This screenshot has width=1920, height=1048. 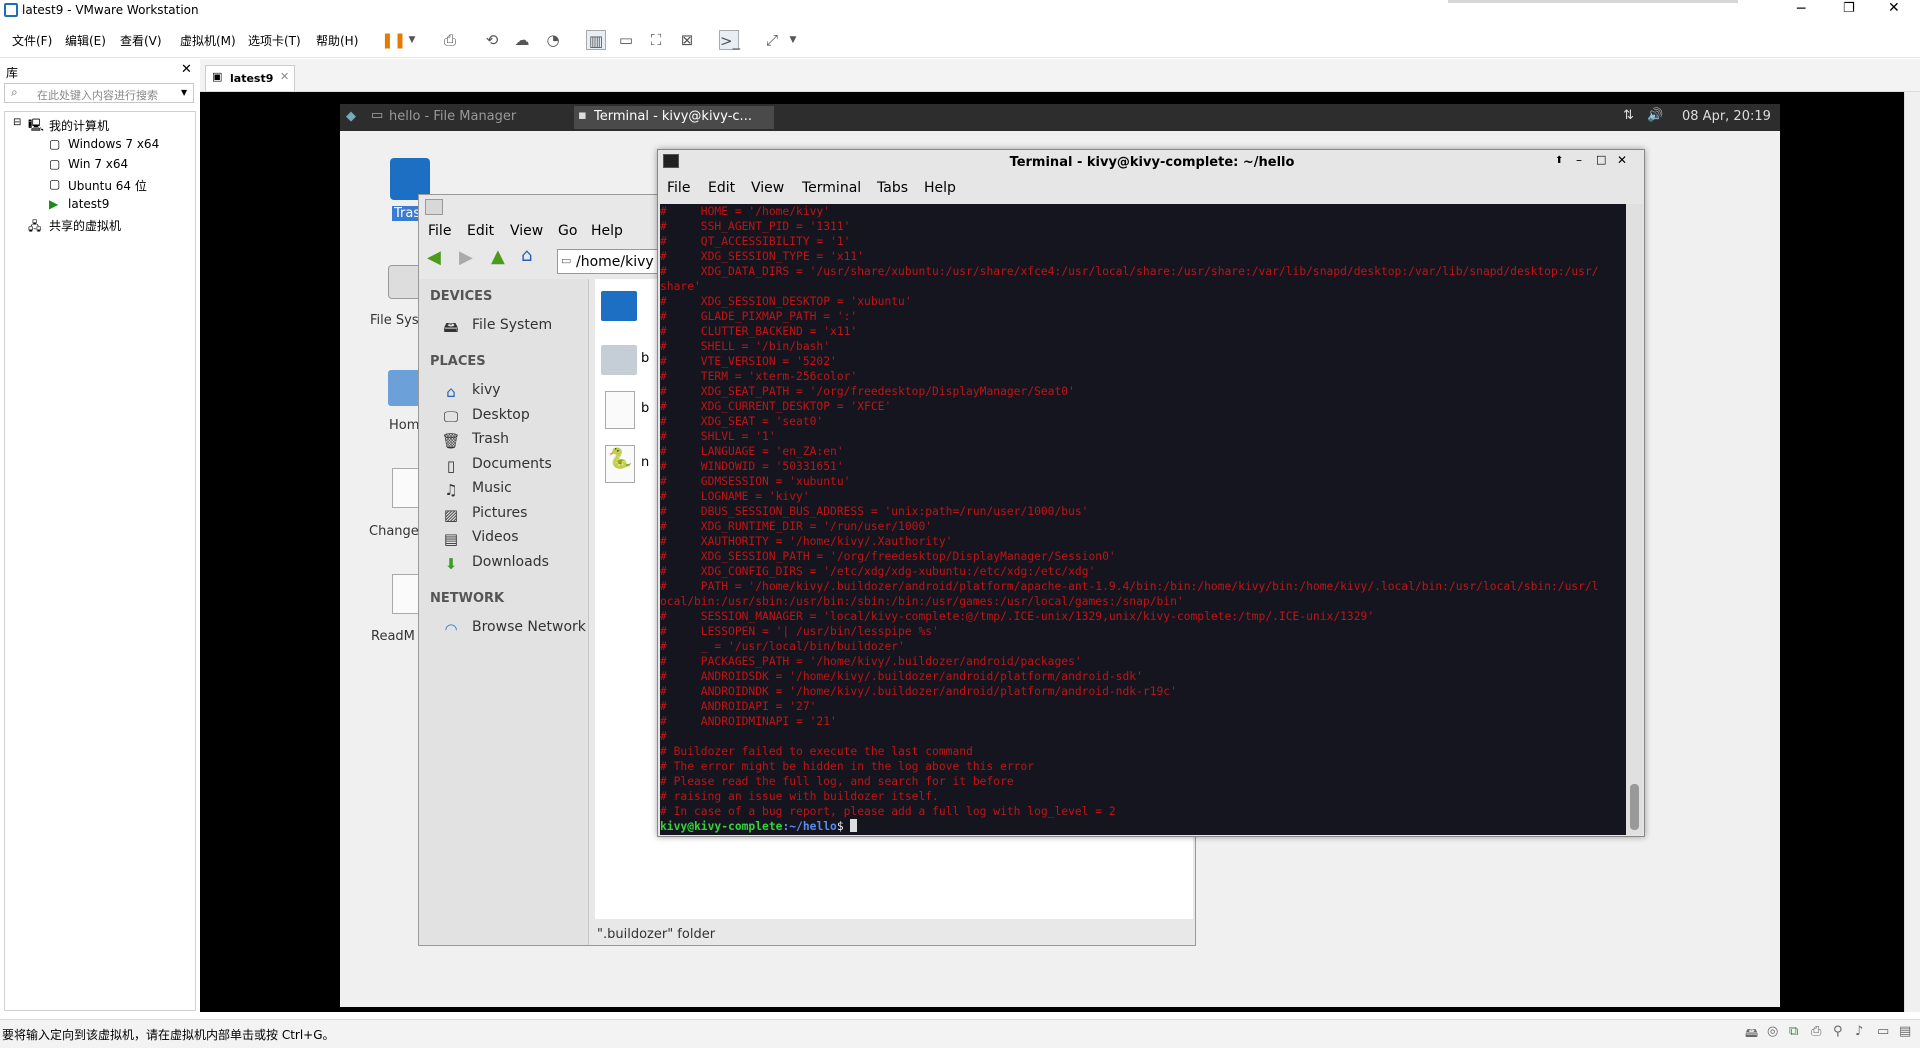 I want to click on term-menu-help: Help, so click(x=940, y=188).